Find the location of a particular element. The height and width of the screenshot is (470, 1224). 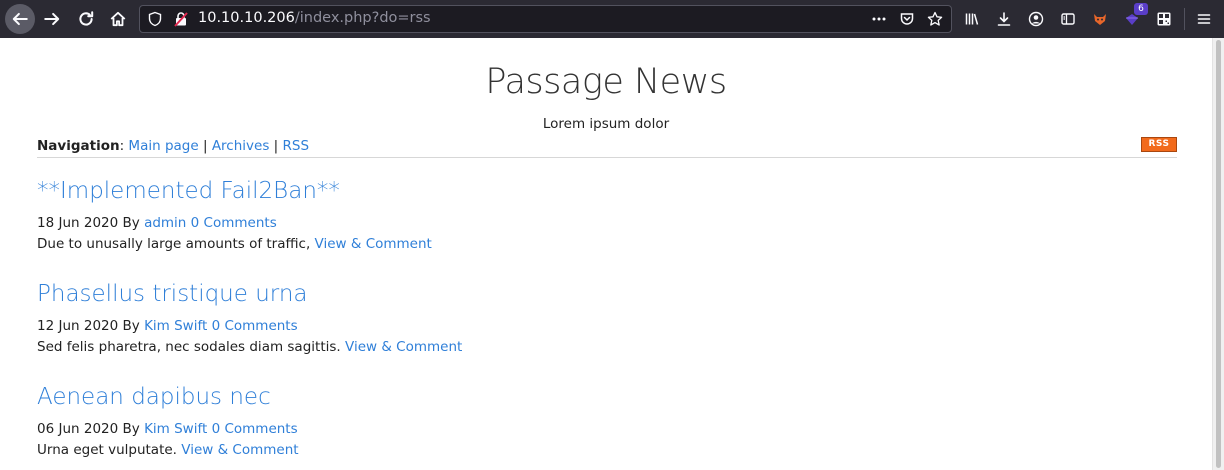

download-icon is located at coordinates (1004, 19).